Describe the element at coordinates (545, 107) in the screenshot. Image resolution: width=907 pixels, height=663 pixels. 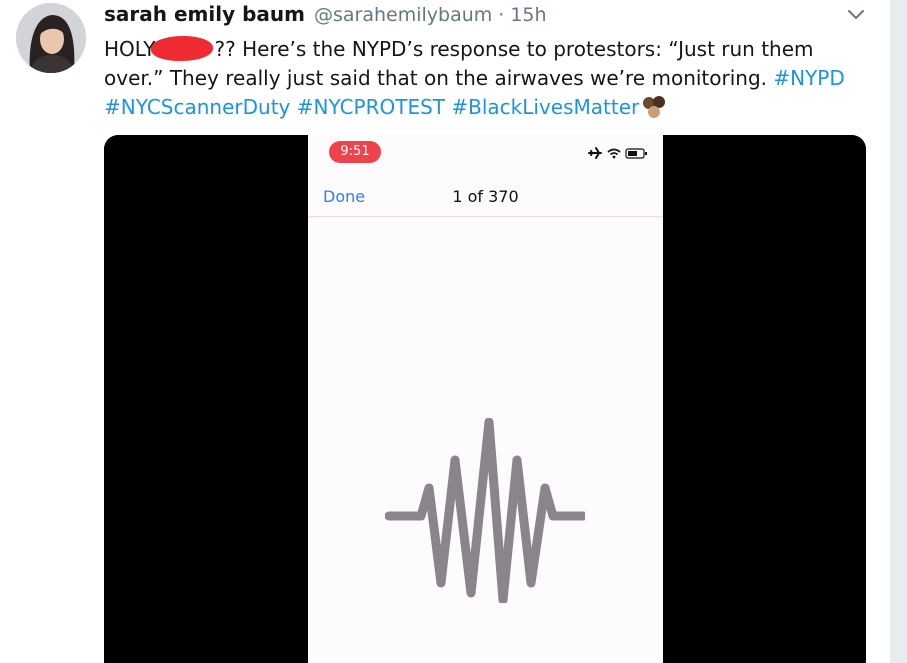
I see `hashtag-blacklivesmatter: #BlackLivesMatter` at that location.